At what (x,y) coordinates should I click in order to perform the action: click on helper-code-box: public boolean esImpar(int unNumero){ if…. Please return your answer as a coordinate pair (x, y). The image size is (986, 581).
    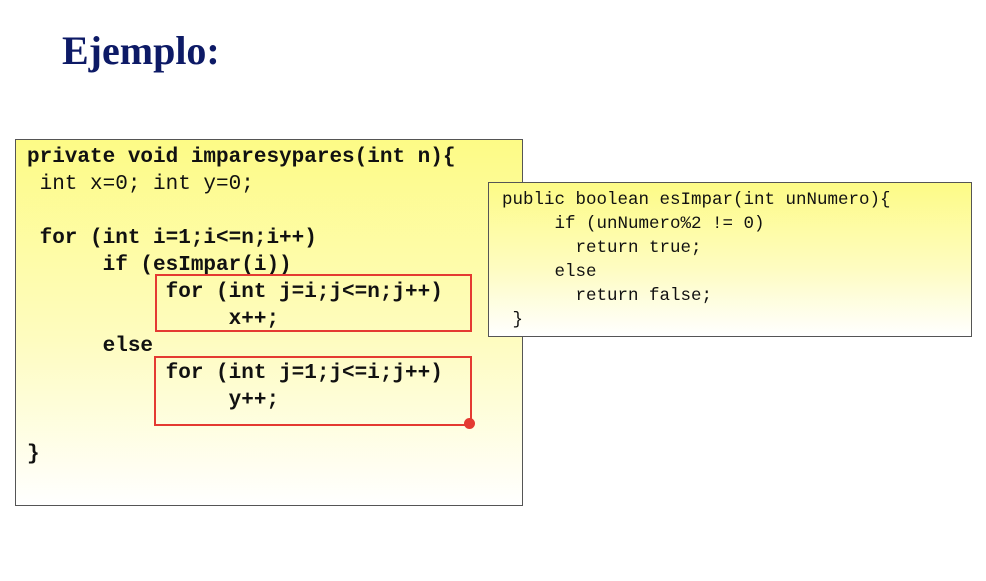
    Looking at the image, I should click on (730, 259).